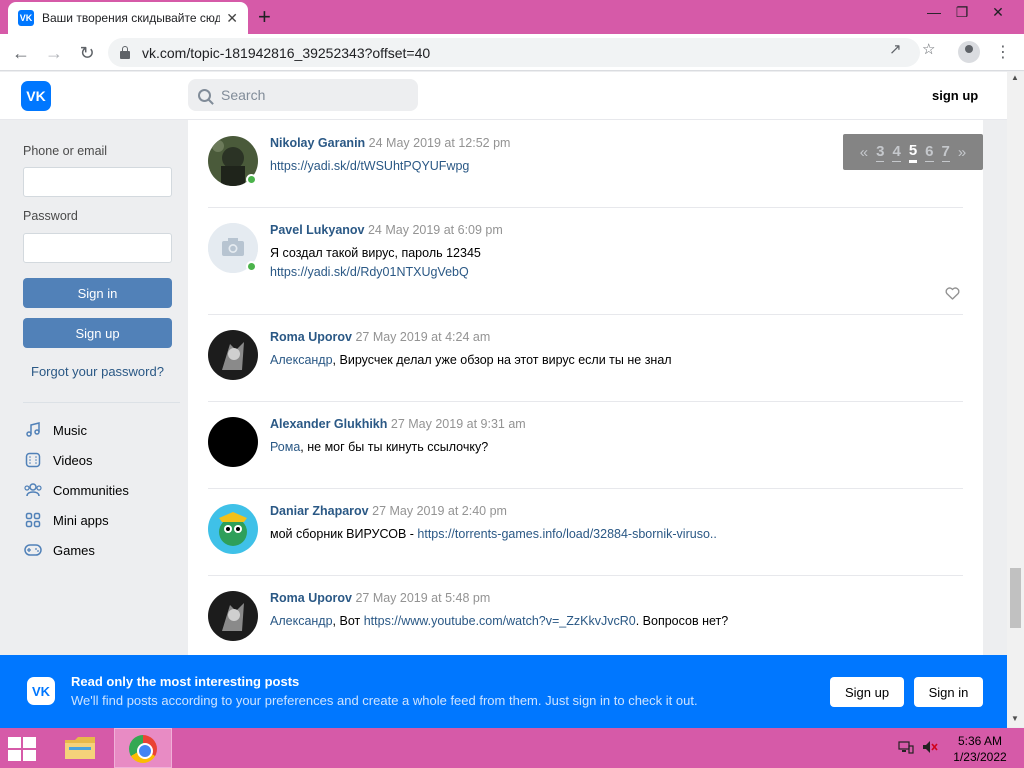 The width and height of the screenshot is (1024, 768). Describe the element at coordinates (317, 230) in the screenshot. I see `author-name: Pavel Lukyanov` at that location.